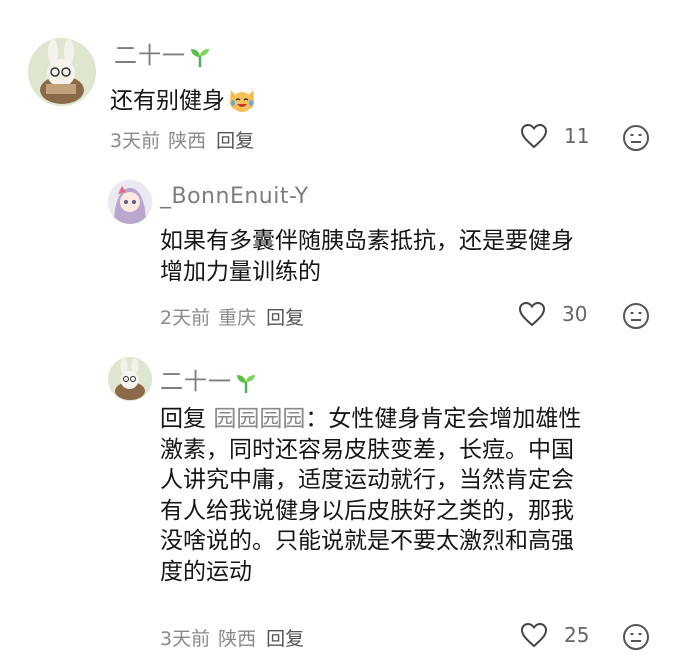  I want to click on comment-text-line: 激素，同时还容易皮肤变差，长痘。中国, so click(367, 449).